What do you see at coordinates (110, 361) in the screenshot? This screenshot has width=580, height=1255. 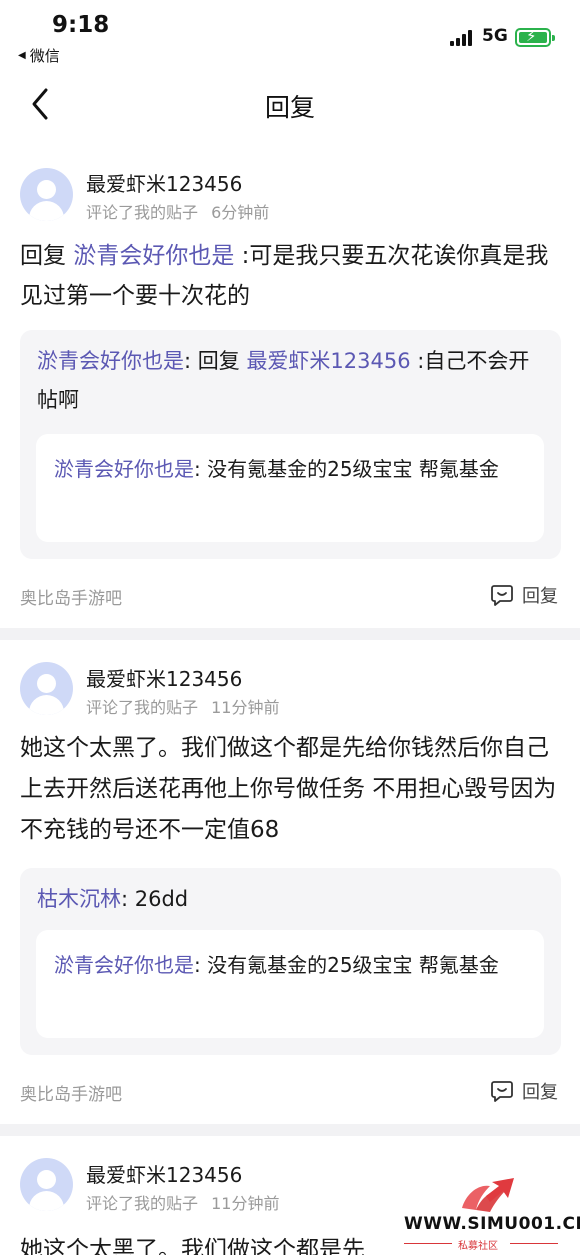 I see `quote-author: 淤青会好你也是` at bounding box center [110, 361].